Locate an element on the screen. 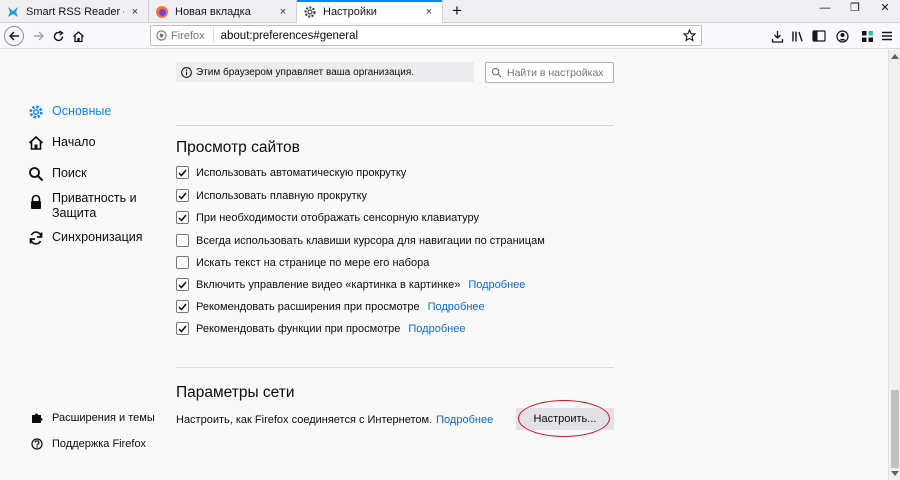  url-address: about:preferences#general is located at coordinates (447, 36).